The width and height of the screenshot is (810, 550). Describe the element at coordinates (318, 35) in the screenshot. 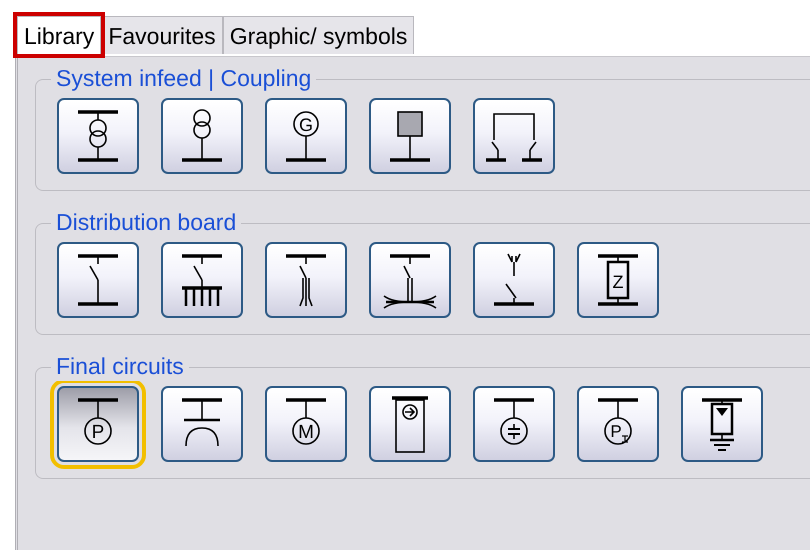

I see `tab: Graphic/ symbols` at that location.